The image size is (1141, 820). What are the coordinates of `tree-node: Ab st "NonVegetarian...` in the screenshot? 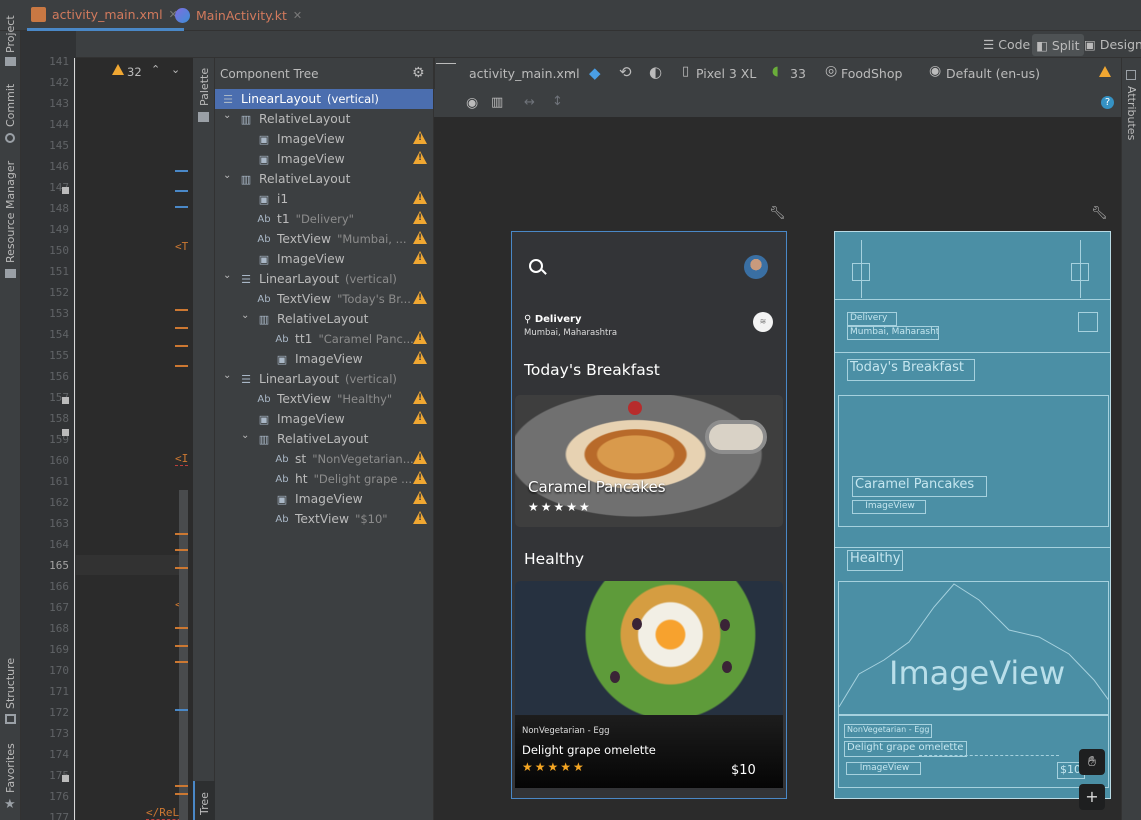 It's located at (324, 459).